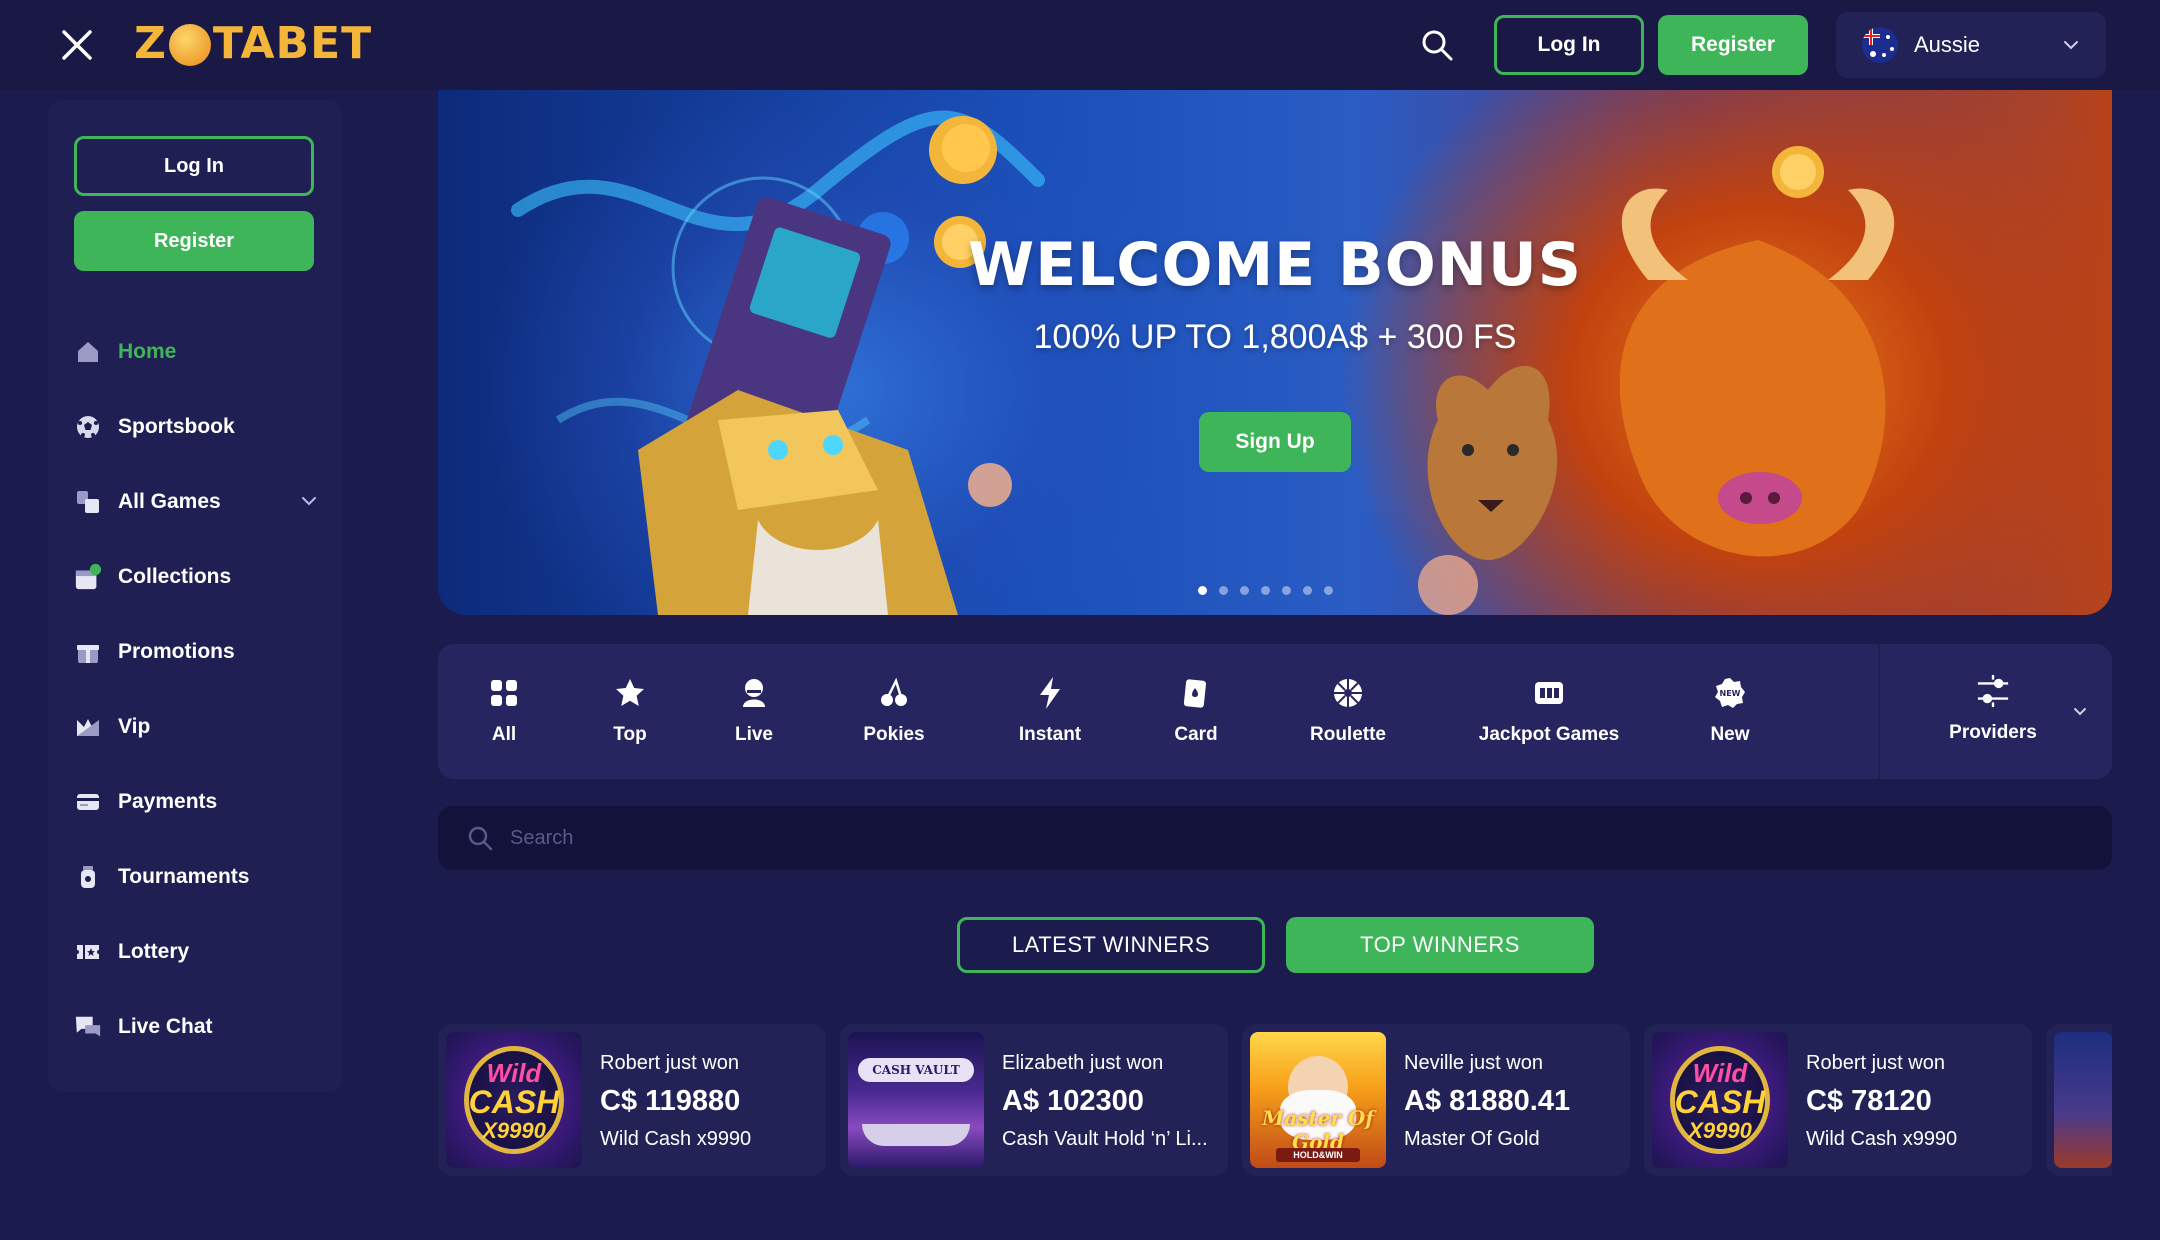 This screenshot has width=2160, height=1240. I want to click on thumbnail-logo-text: CASH, so click(514, 1102).